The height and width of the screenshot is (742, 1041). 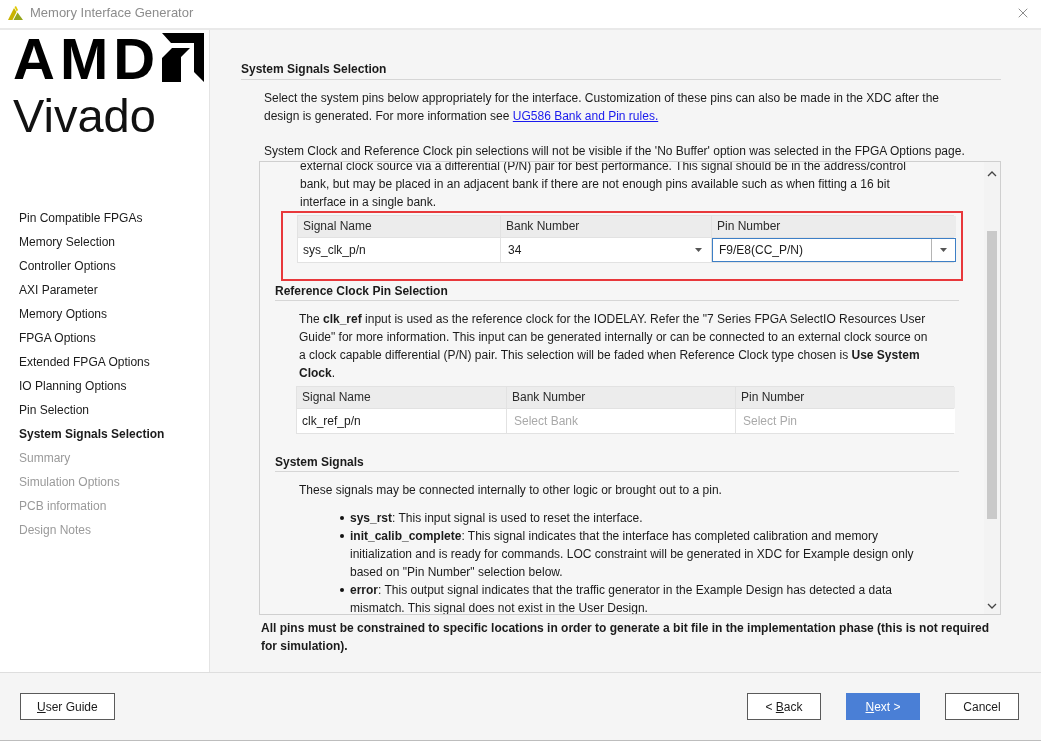 What do you see at coordinates (104, 338) in the screenshot?
I see `nav-item: FPGA Options` at bounding box center [104, 338].